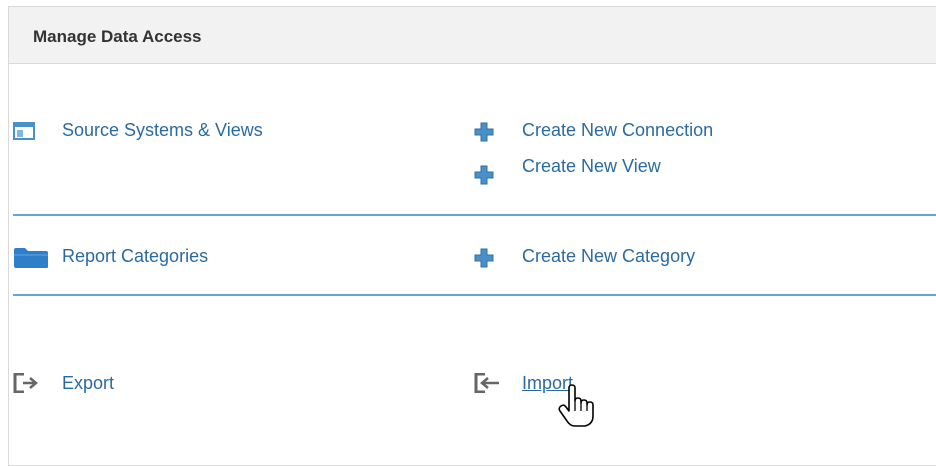 Image resolution: width=936 pixels, height=466 pixels. Describe the element at coordinates (617, 130) in the screenshot. I see `create-new-connection-link: Create New Connection` at that location.